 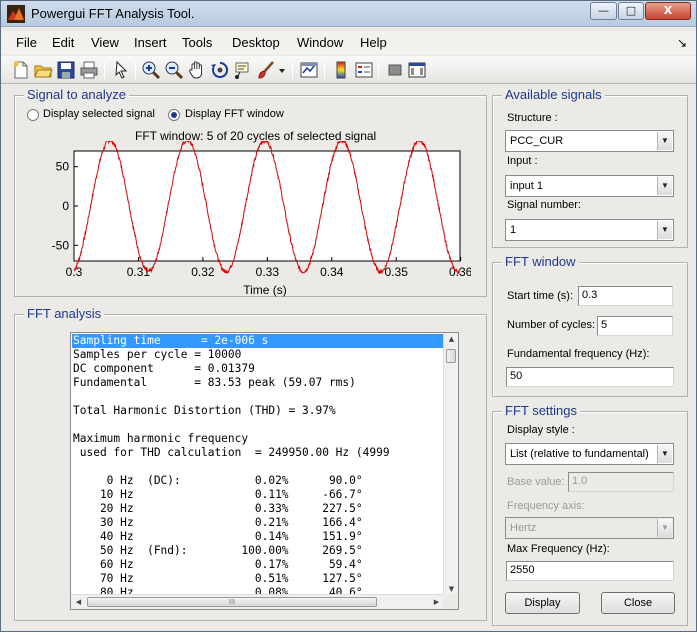 I want to click on brush-dropdown-icon, so click(x=282, y=70).